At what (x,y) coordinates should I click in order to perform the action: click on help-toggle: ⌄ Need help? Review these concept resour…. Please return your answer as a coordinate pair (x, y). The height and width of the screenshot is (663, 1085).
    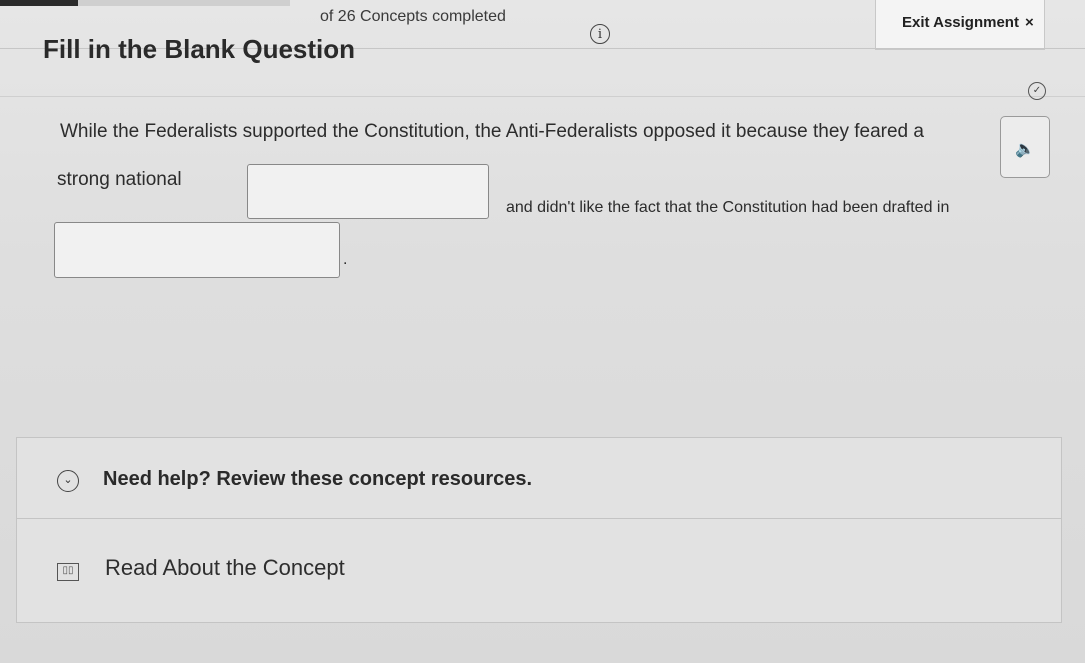
    Looking at the image, I should click on (539, 478).